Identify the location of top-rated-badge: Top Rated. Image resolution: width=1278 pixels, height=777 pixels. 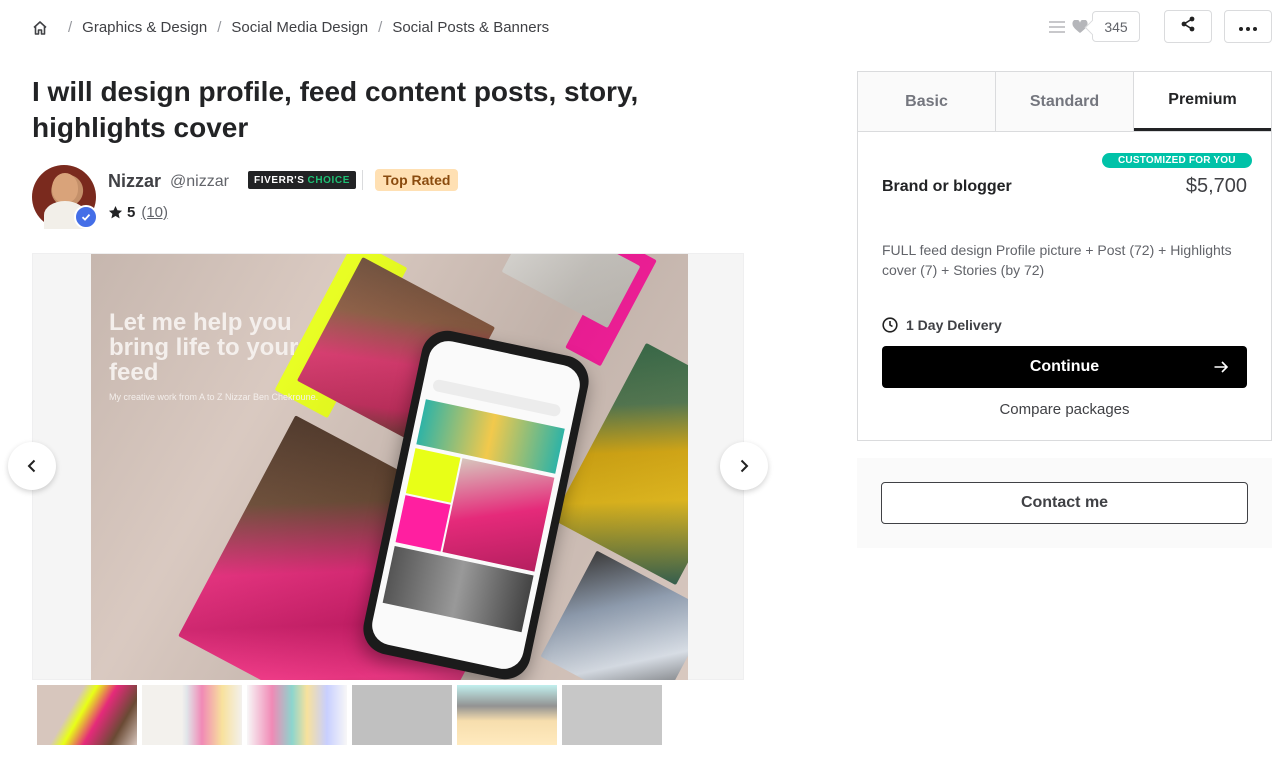
(417, 180).